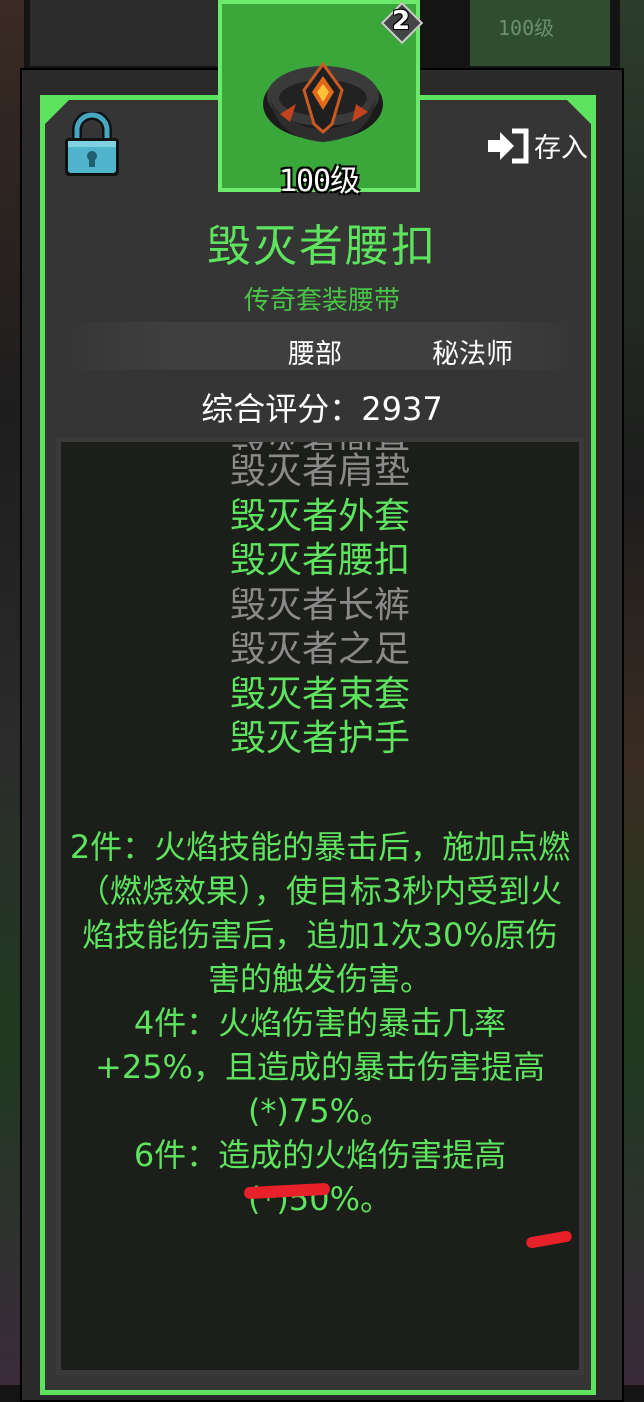 Image resolution: width=644 pixels, height=1402 pixels. Describe the element at coordinates (319, 649) in the screenshot. I see `set-item: 毁灭者之足` at that location.